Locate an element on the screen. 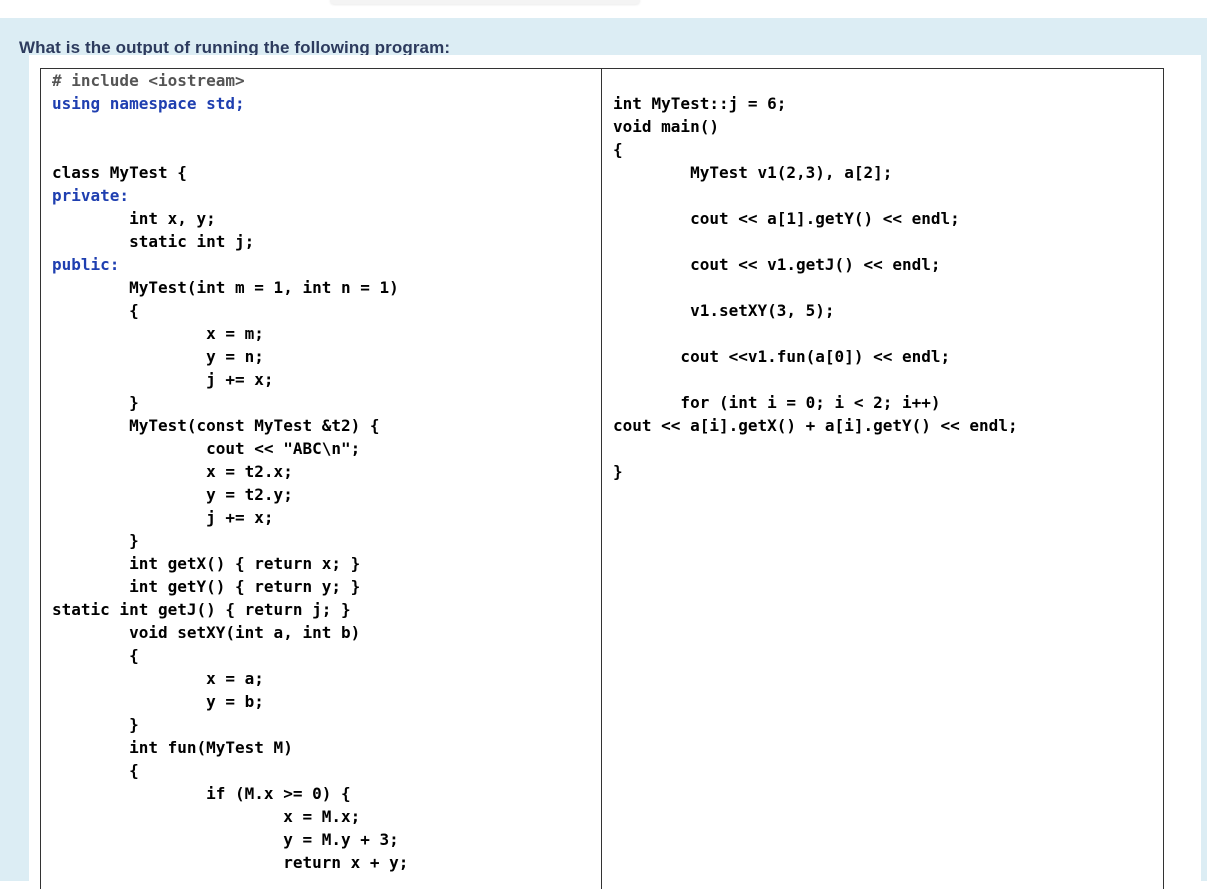  code-line: int x, y; is located at coordinates (134, 218).